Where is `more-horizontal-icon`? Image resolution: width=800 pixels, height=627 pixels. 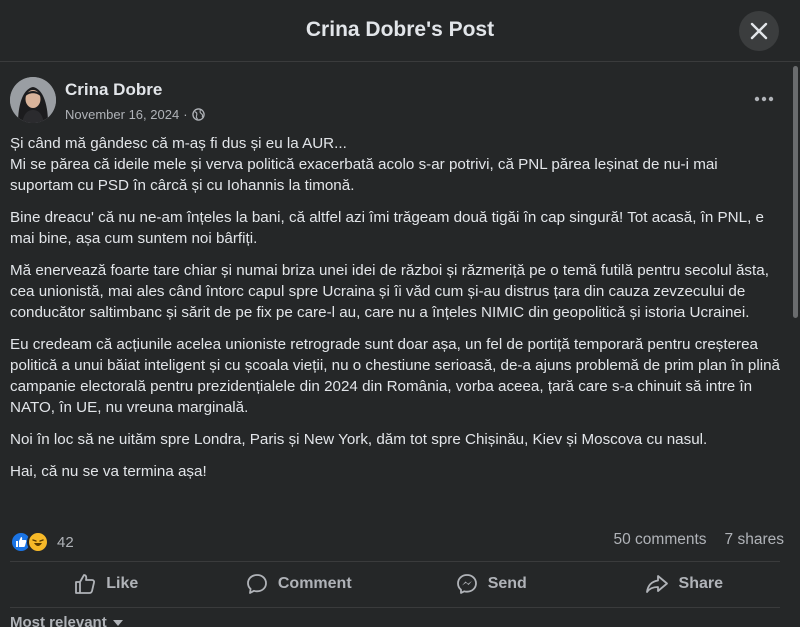 more-horizontal-icon is located at coordinates (764, 99).